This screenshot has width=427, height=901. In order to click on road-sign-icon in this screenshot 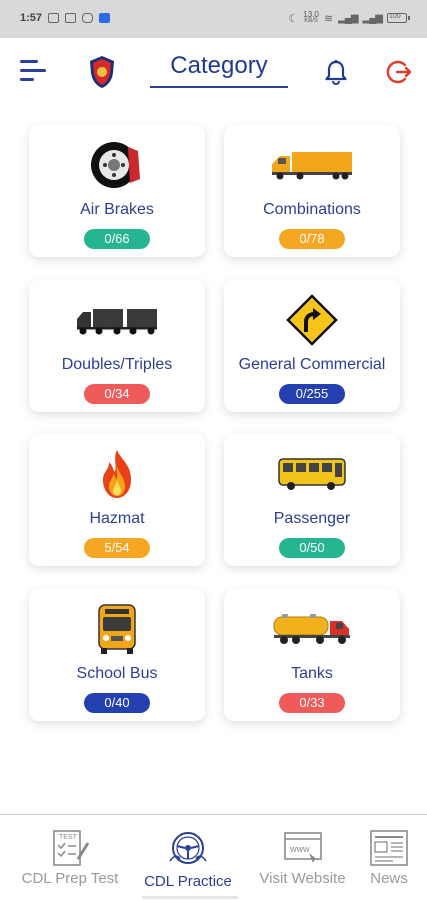, I will do `click(312, 320)`.